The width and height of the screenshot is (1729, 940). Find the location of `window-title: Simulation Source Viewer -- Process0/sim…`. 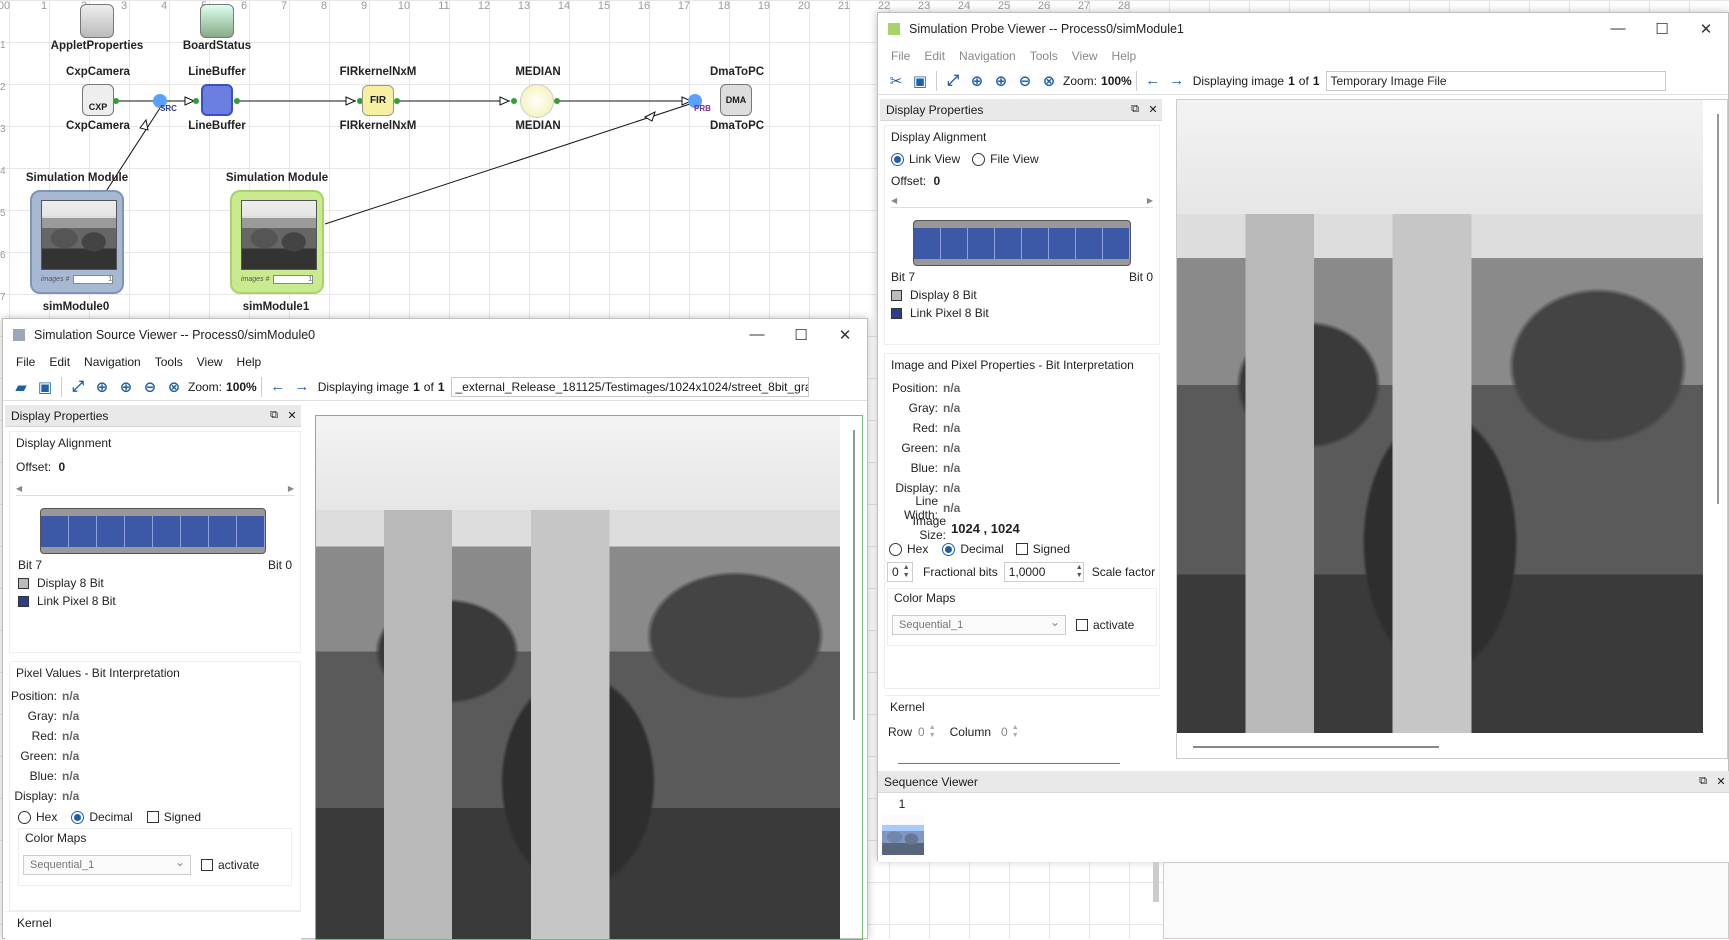

window-title: Simulation Source Viewer -- Process0/sim… is located at coordinates (175, 335).